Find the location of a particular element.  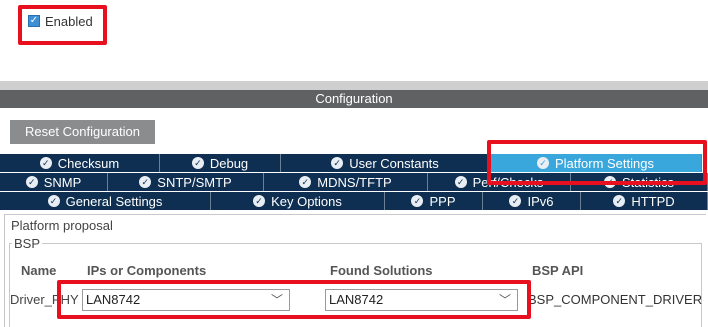

enabled-checkbox: ✓ is located at coordinates (34, 21).